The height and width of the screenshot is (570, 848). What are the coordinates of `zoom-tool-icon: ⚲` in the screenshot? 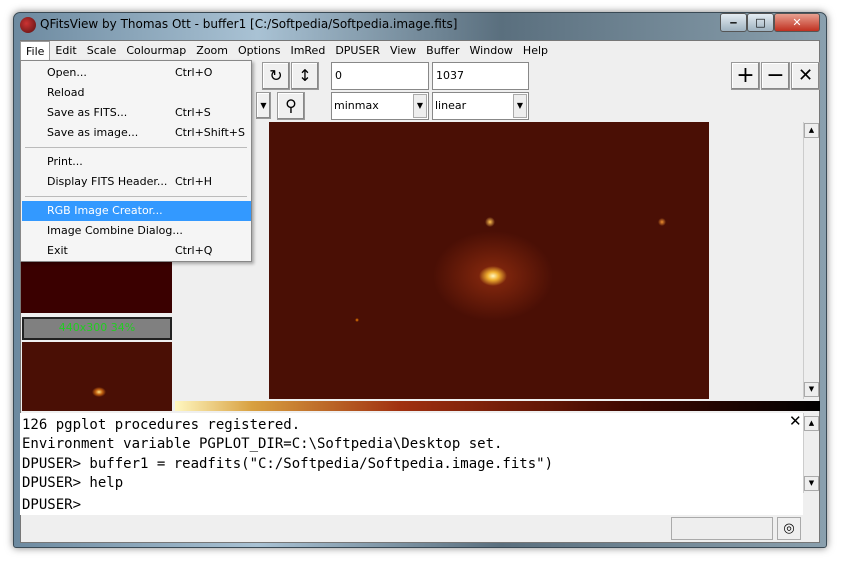 It's located at (291, 106).